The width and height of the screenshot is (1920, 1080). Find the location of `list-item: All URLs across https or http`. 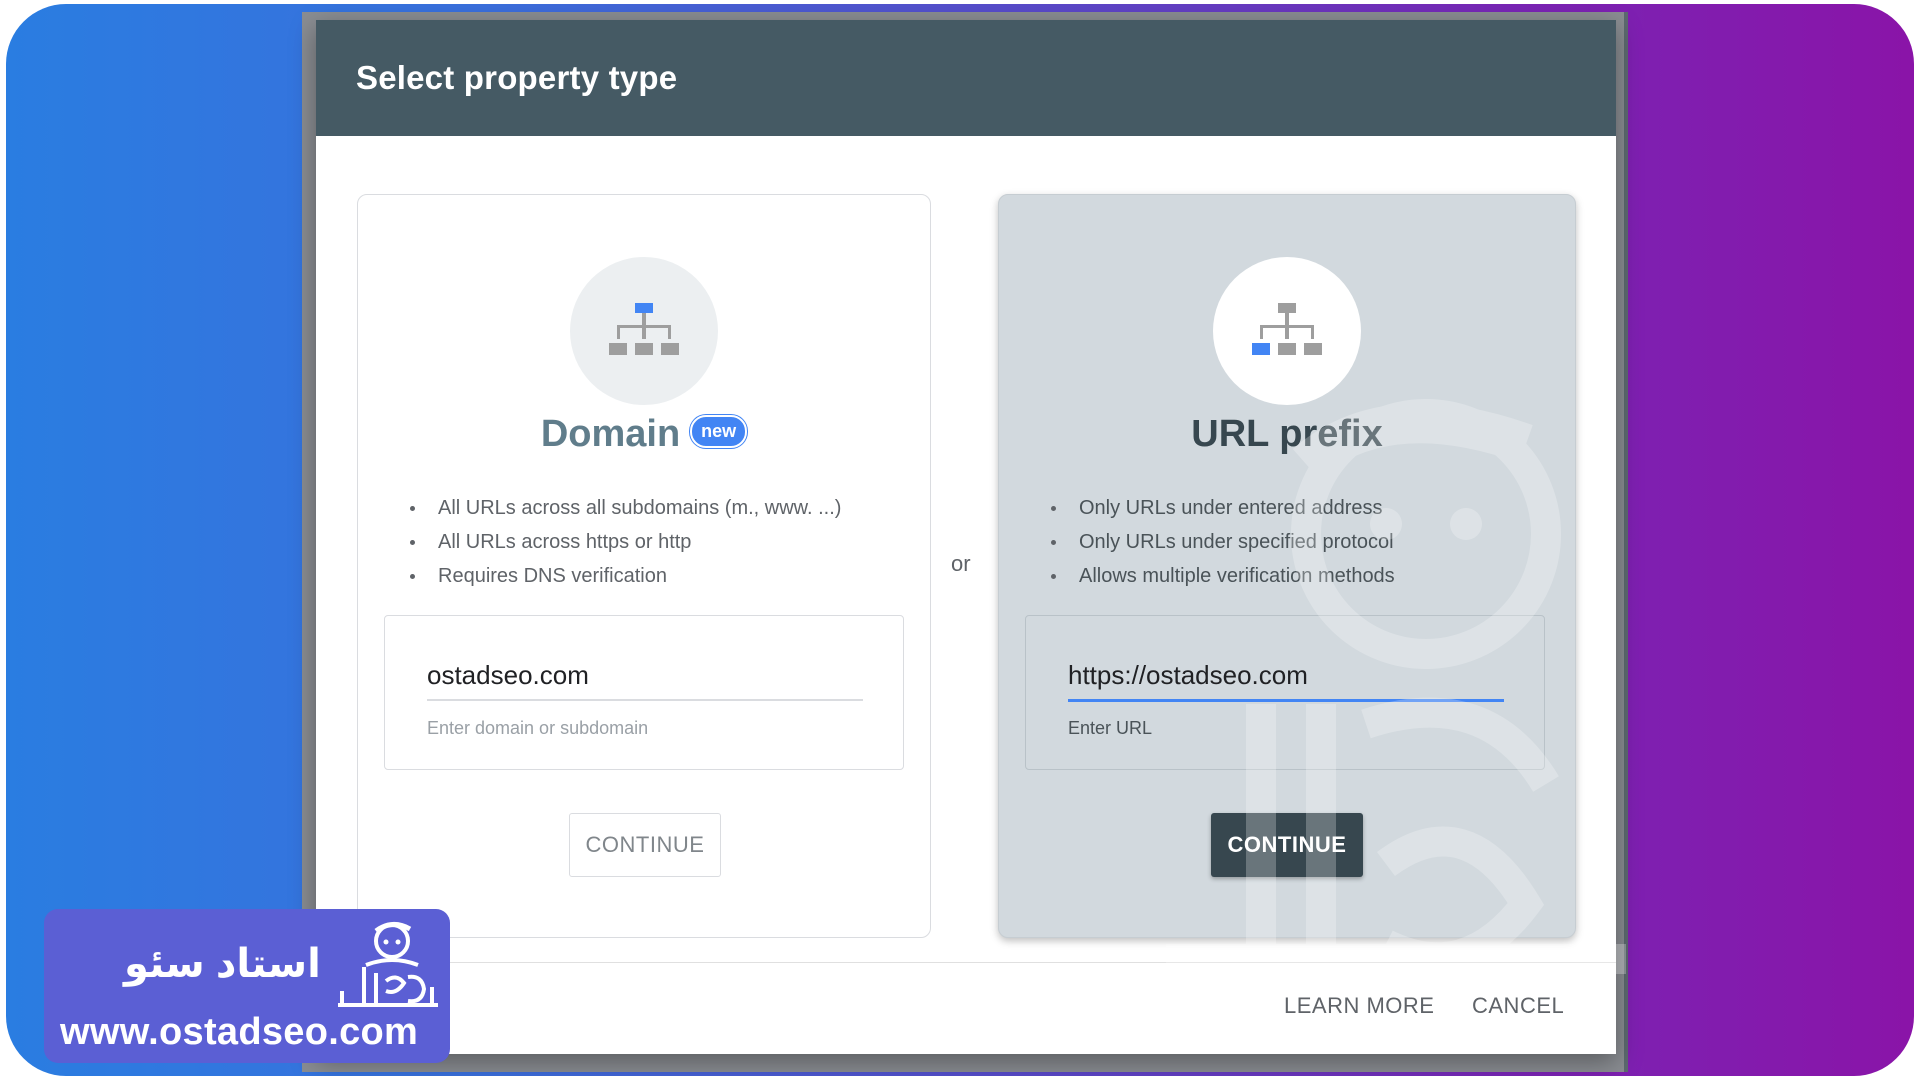

list-item: All URLs across https or http is located at coordinates (624, 542).